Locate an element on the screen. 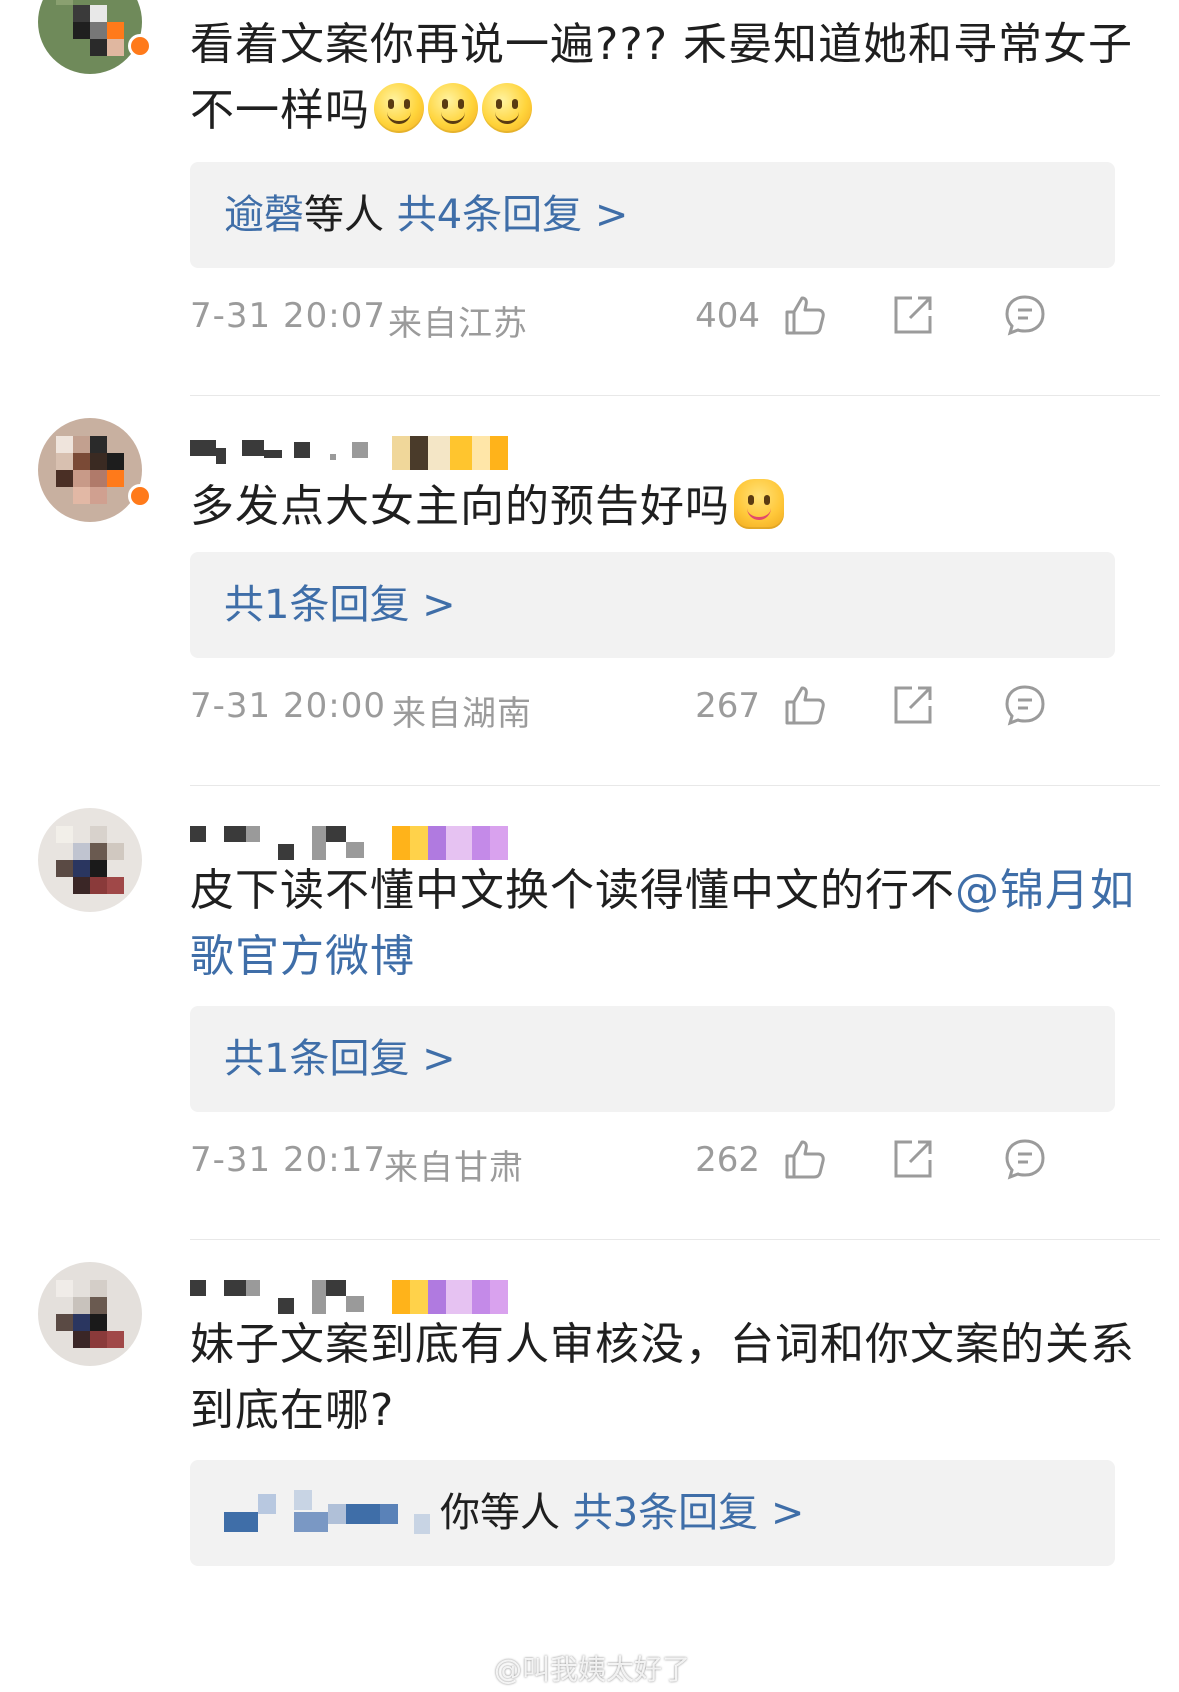  comment-location: 来自湖南 is located at coordinates (462, 714).